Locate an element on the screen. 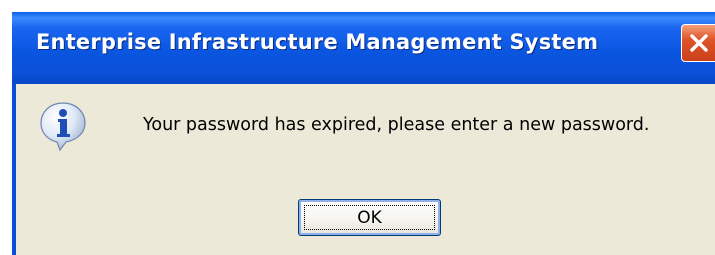 This screenshot has height=255, width=715. close-button is located at coordinates (698, 43).